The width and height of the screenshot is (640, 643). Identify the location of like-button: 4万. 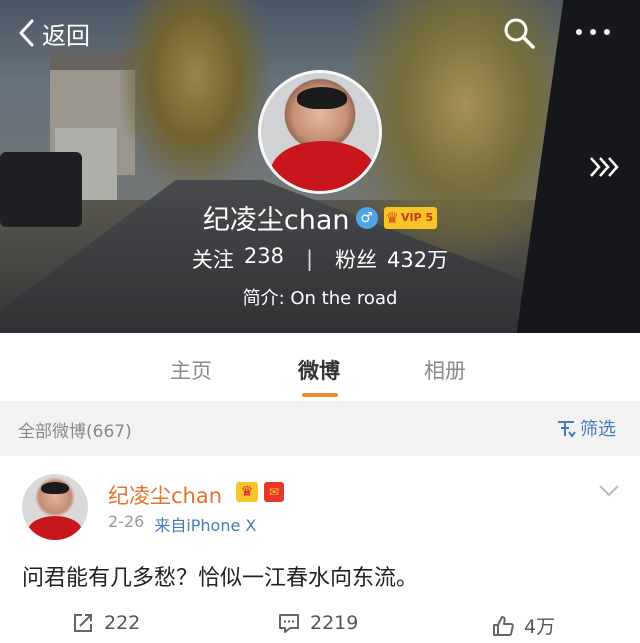
(523, 625).